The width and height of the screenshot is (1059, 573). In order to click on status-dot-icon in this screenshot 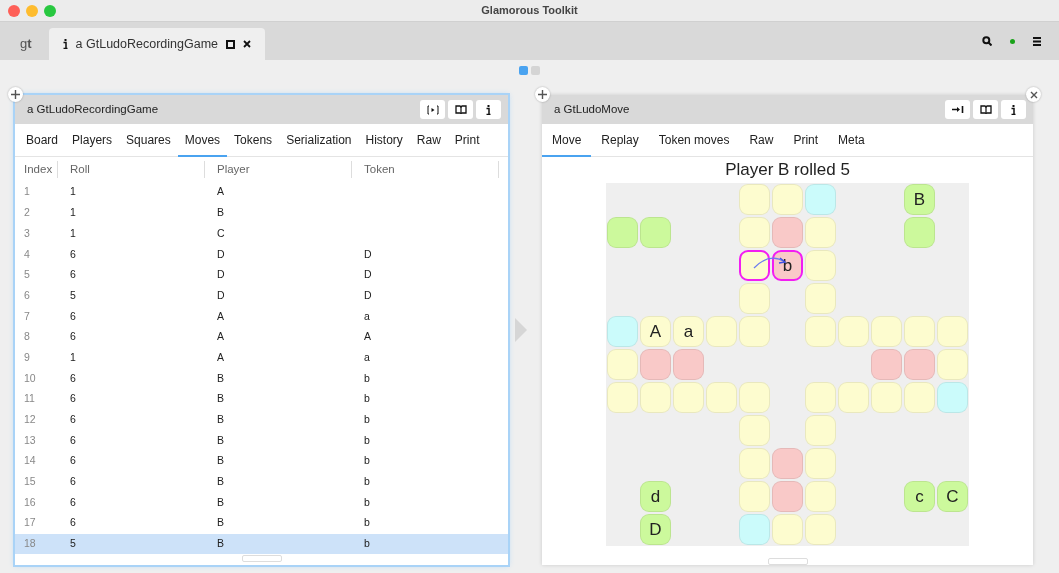, I will do `click(1012, 41)`.